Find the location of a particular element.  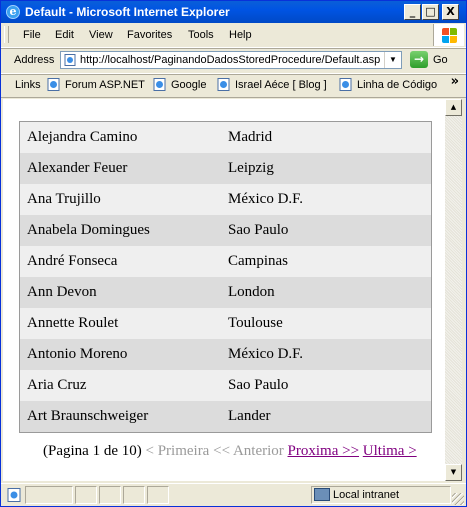

cell-city: London is located at coordinates (251, 292).